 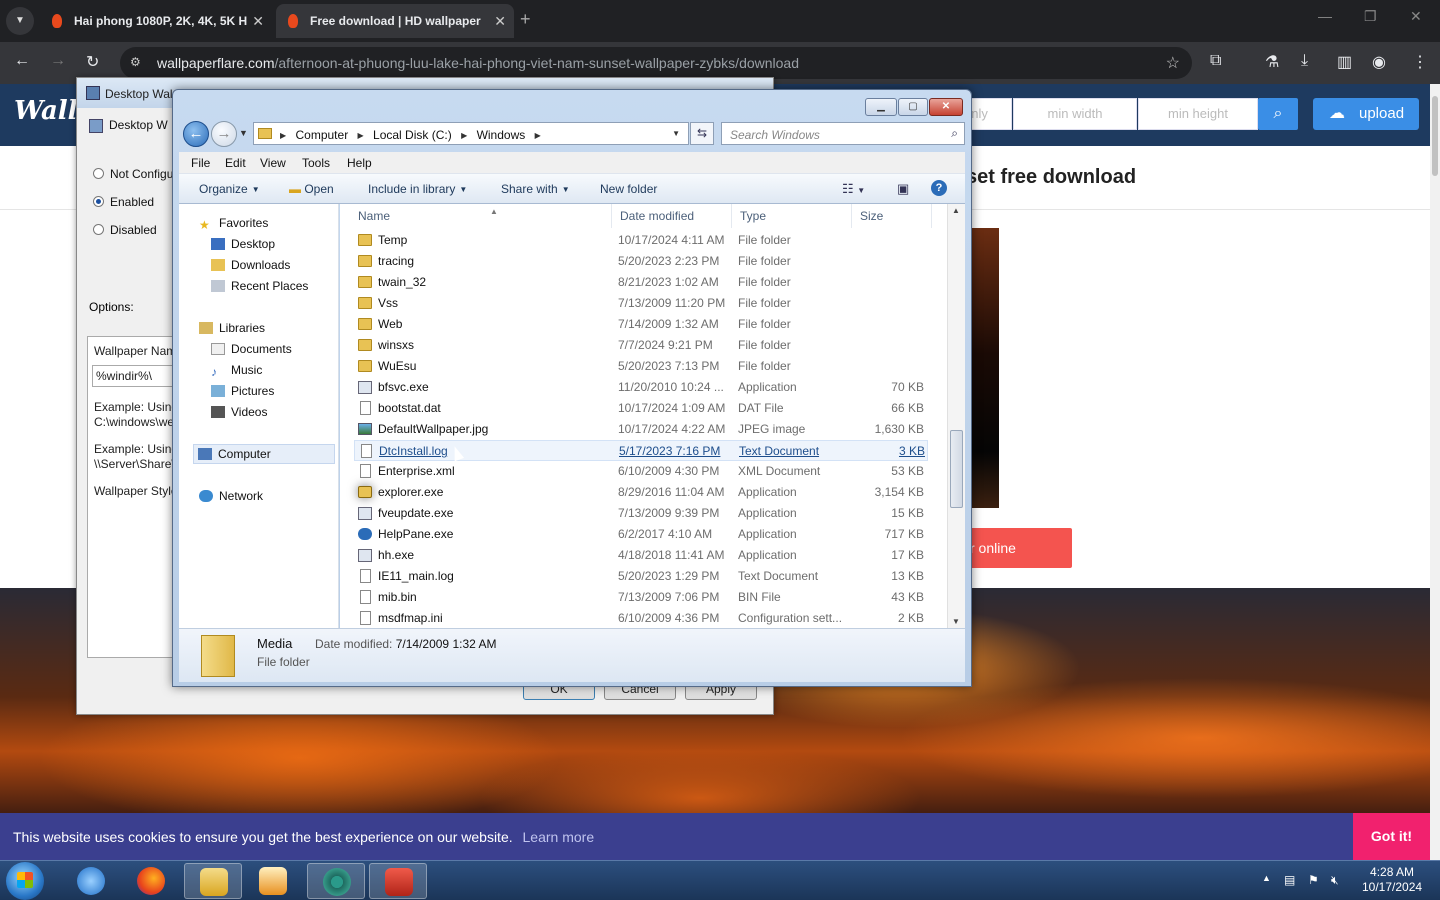 What do you see at coordinates (1420, 62) in the screenshot?
I see `menu-kebab-icon: ⋮` at bounding box center [1420, 62].